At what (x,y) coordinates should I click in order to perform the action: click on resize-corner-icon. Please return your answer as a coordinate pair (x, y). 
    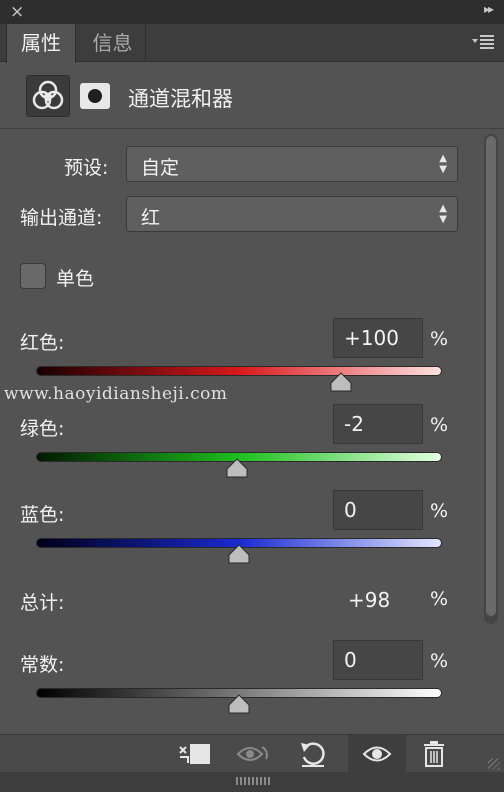
    Looking at the image, I should click on (494, 764).